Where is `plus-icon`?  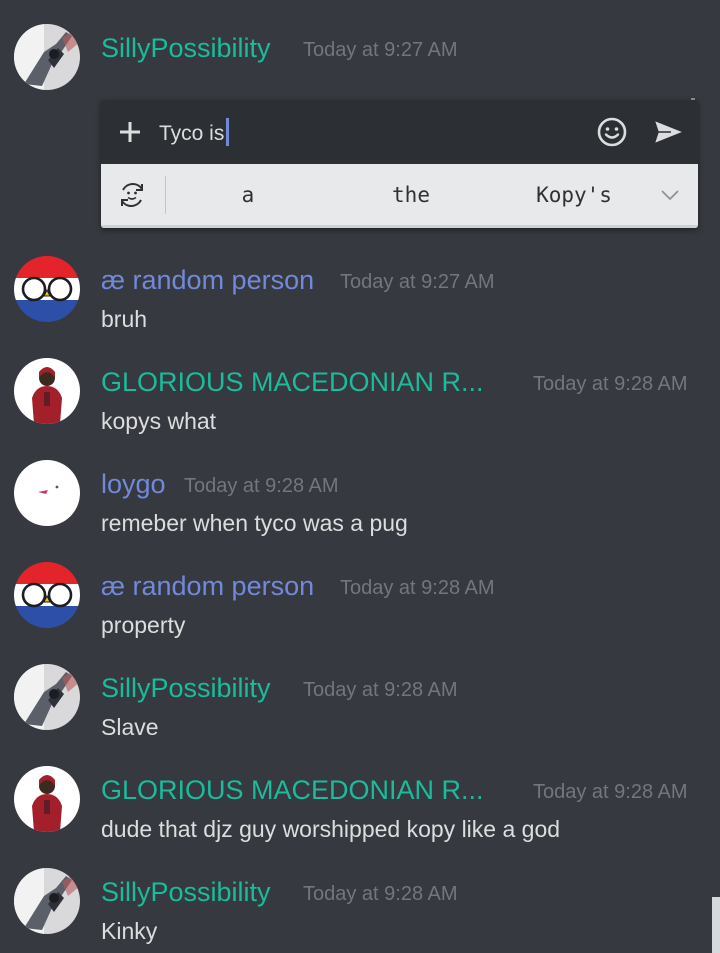
plus-icon is located at coordinates (130, 132).